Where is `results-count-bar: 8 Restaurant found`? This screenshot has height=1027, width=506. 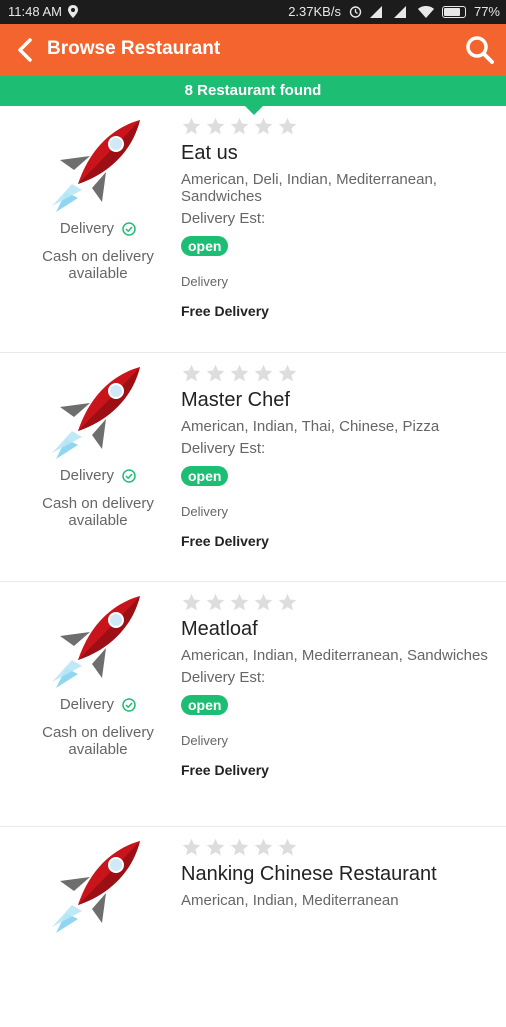 results-count-bar: 8 Restaurant found is located at coordinates (253, 95).